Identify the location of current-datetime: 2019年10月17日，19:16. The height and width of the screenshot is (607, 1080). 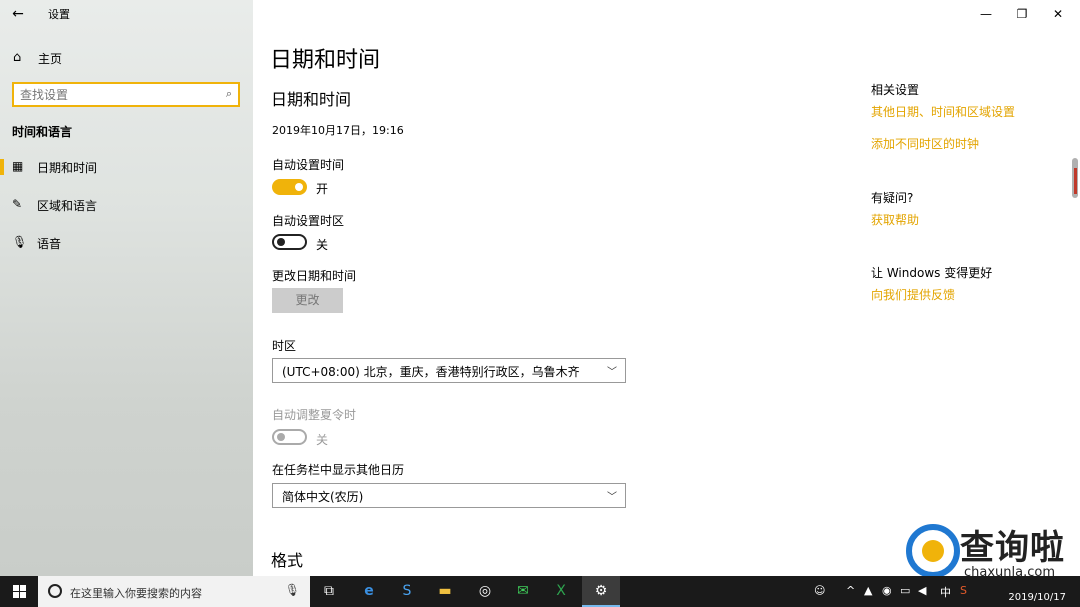
(338, 130).